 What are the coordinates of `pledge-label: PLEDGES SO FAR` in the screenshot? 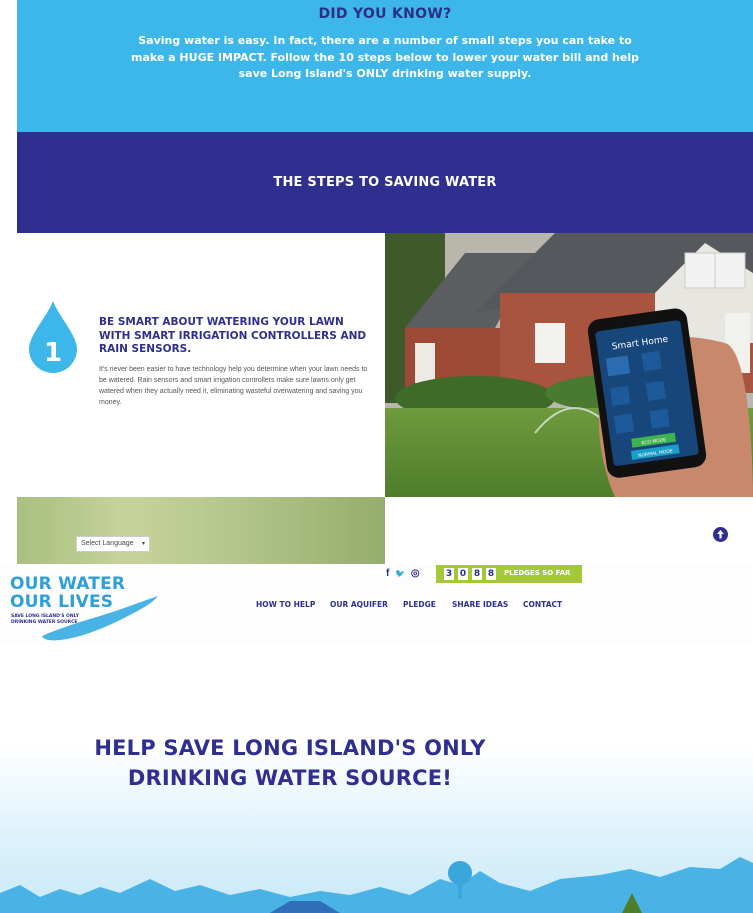 It's located at (537, 573).